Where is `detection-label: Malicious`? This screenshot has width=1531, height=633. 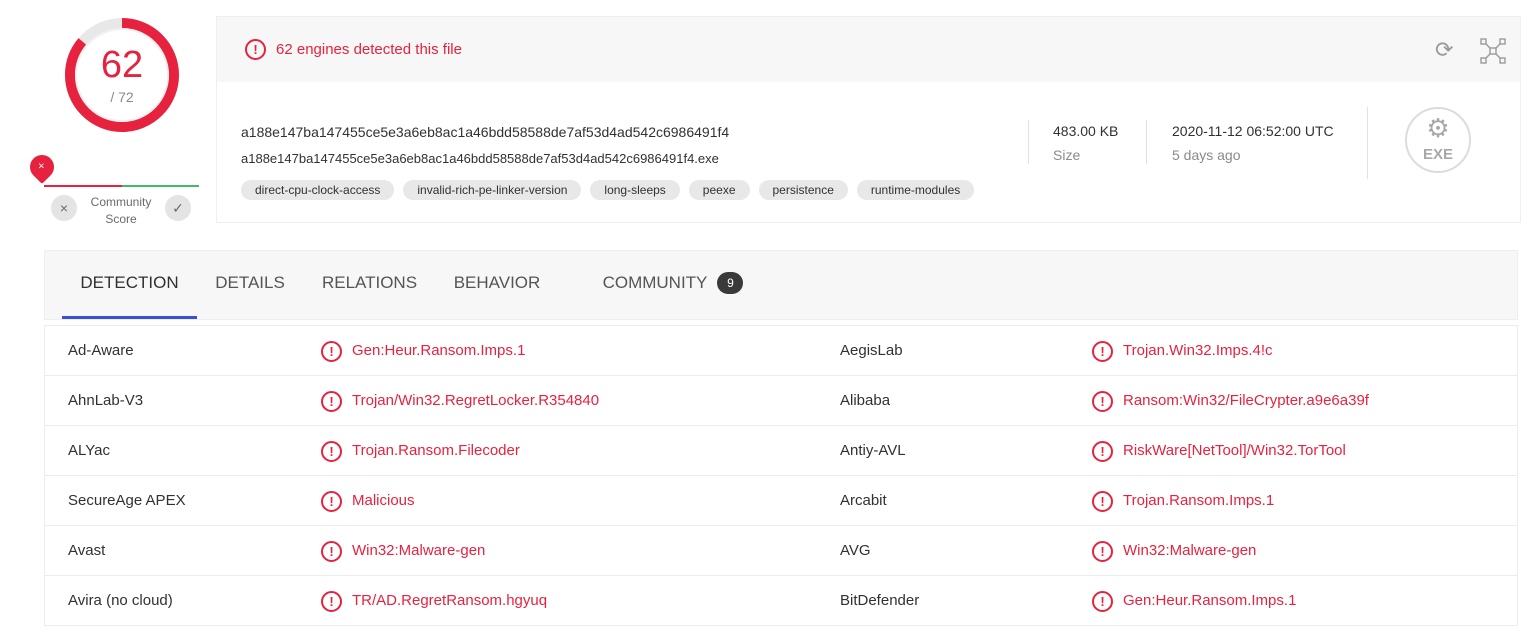 detection-label: Malicious is located at coordinates (383, 501).